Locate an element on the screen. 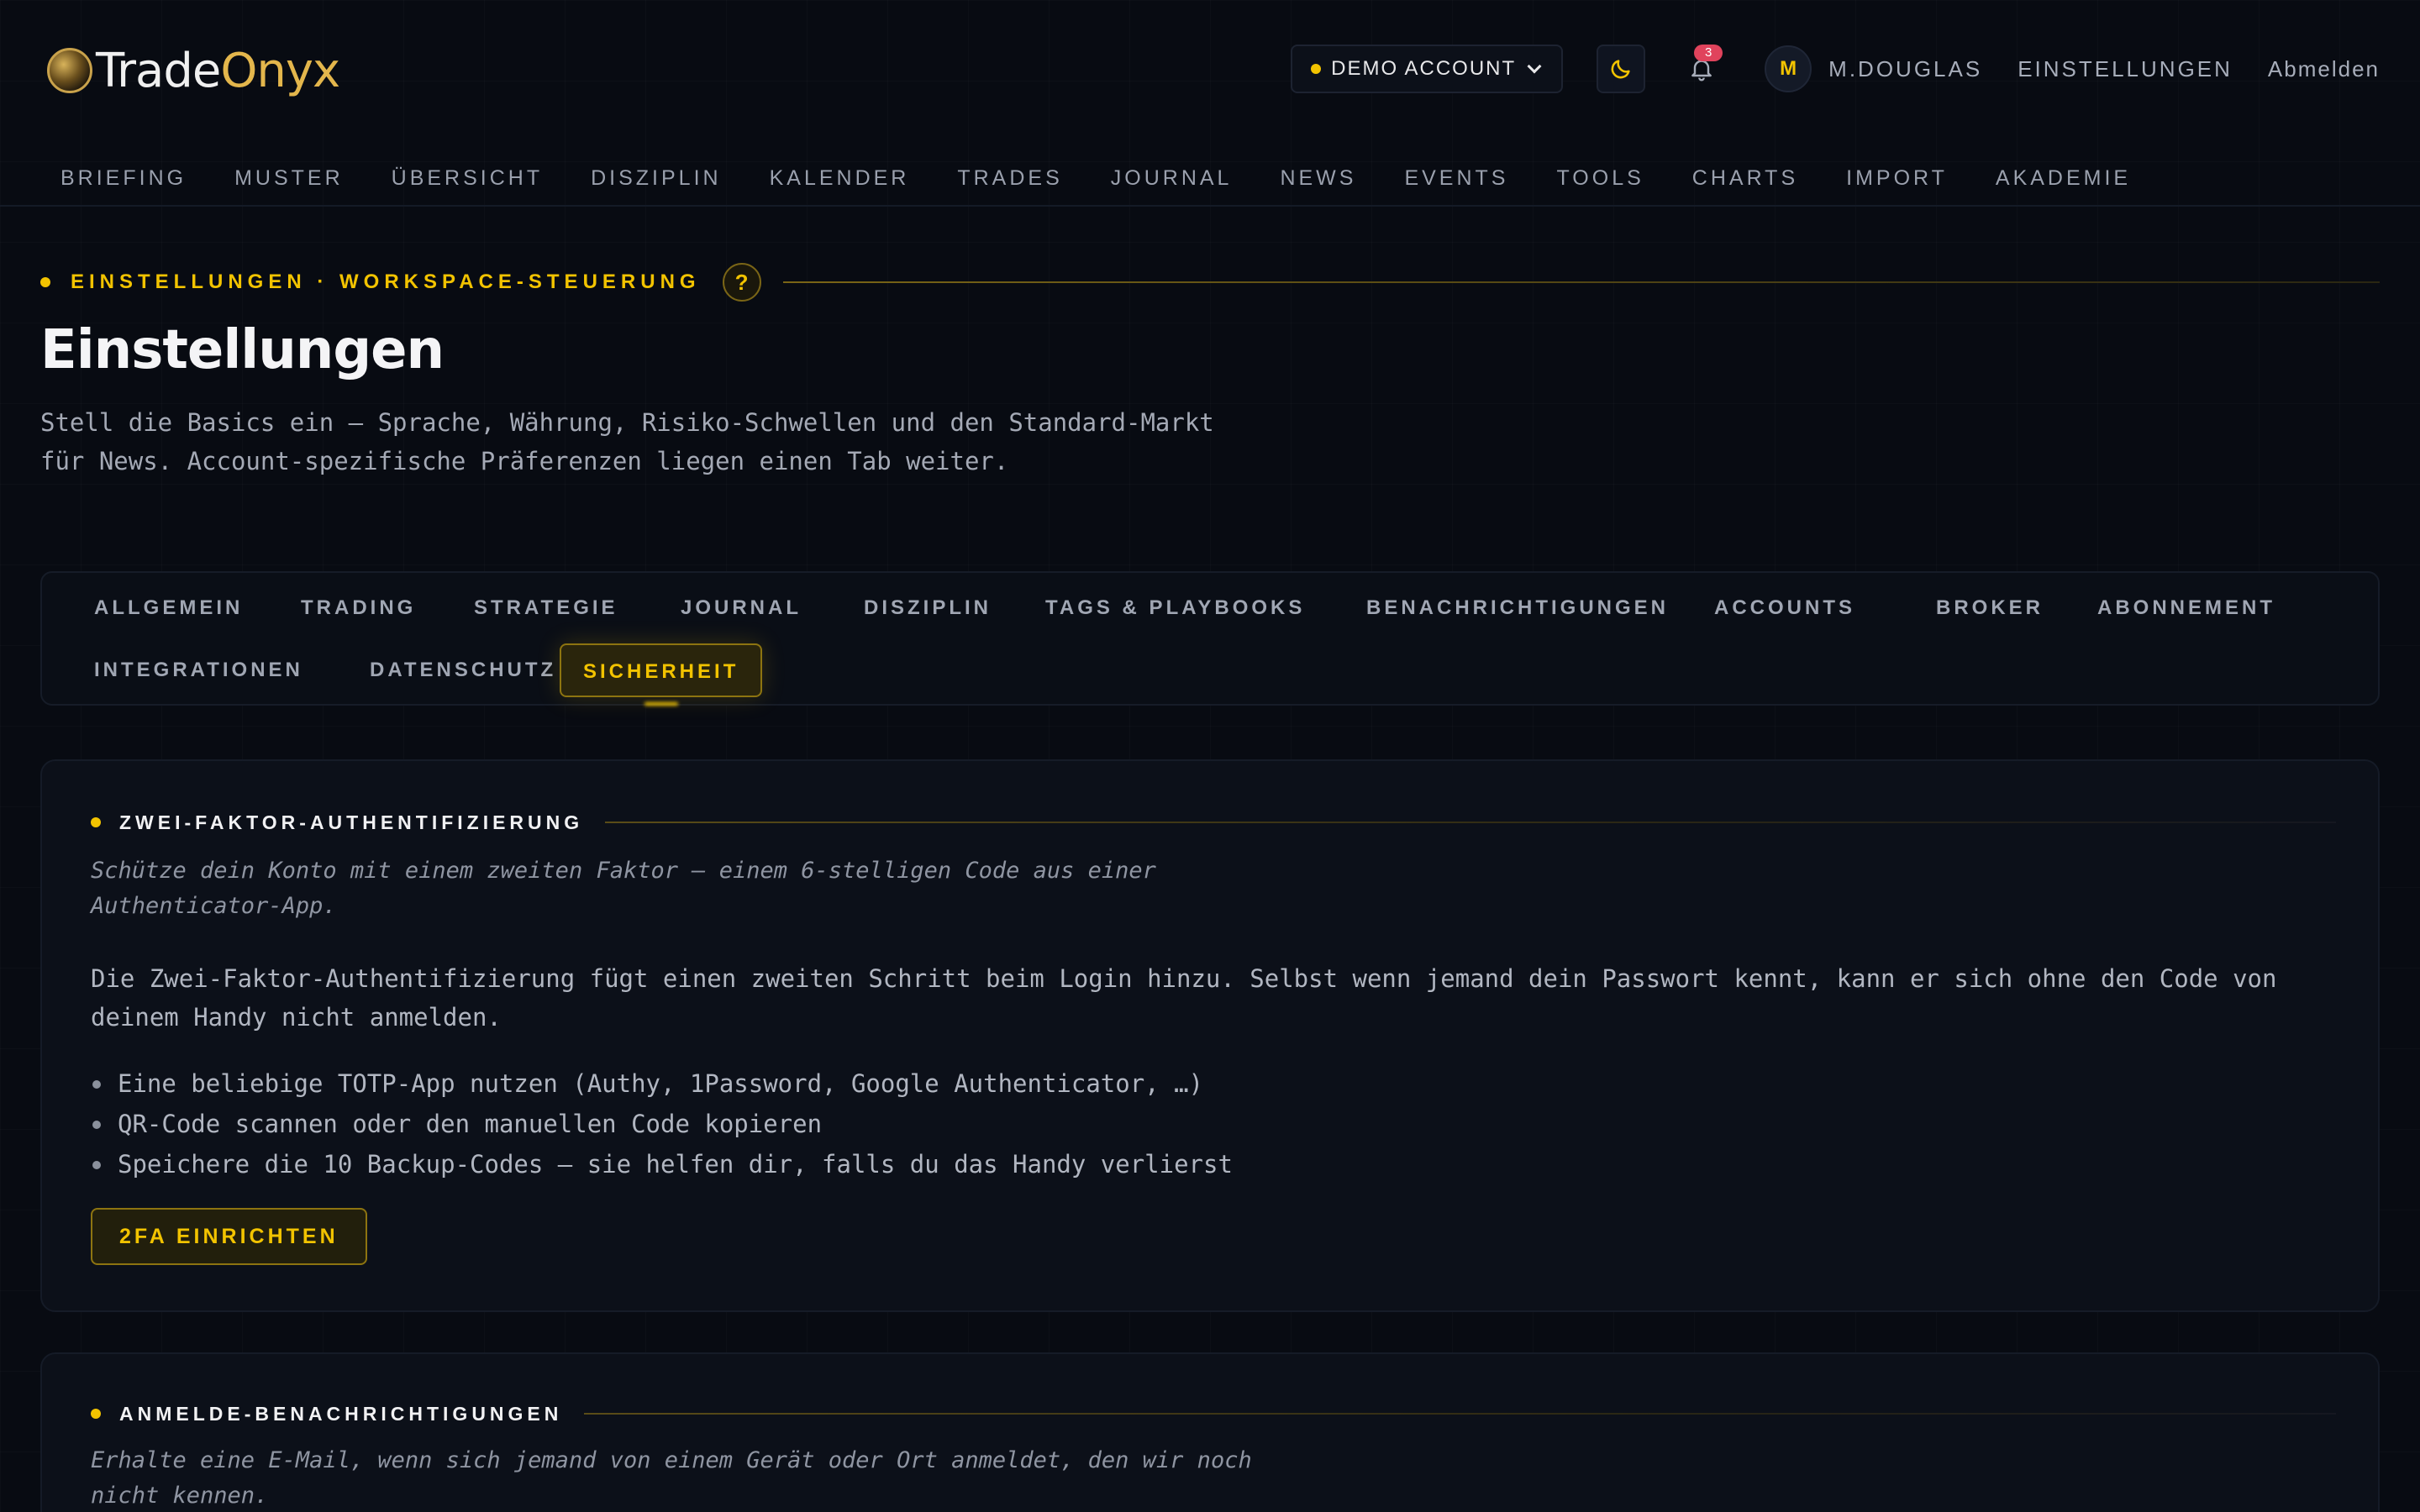 This screenshot has width=2420, height=1512. globe-logo-icon is located at coordinates (69, 70).